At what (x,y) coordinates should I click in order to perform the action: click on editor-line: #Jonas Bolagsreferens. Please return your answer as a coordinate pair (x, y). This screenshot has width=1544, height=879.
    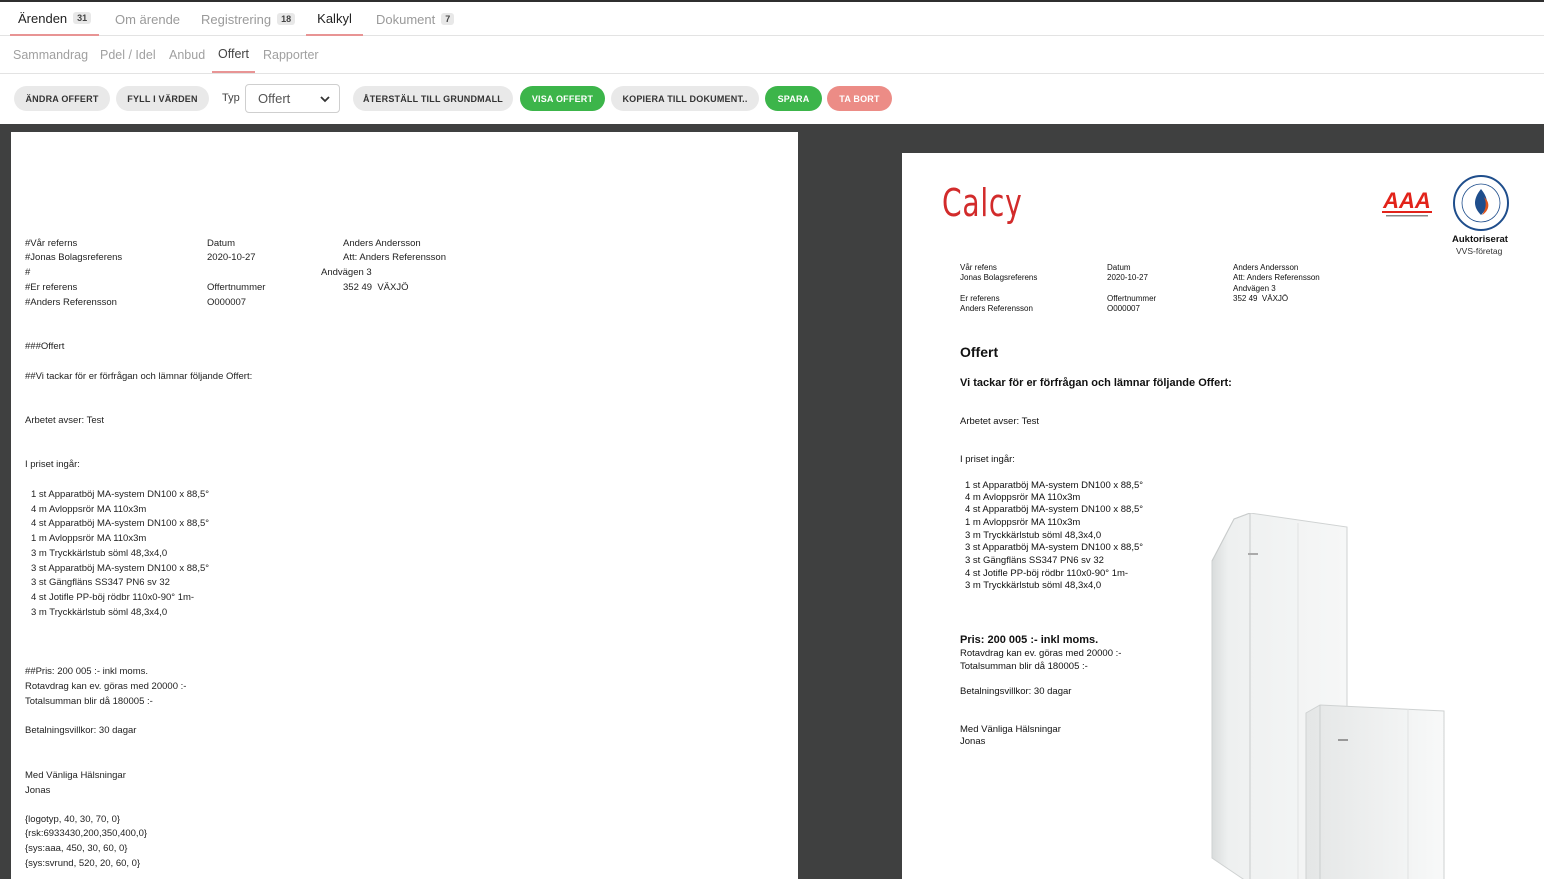
    Looking at the image, I should click on (74, 257).